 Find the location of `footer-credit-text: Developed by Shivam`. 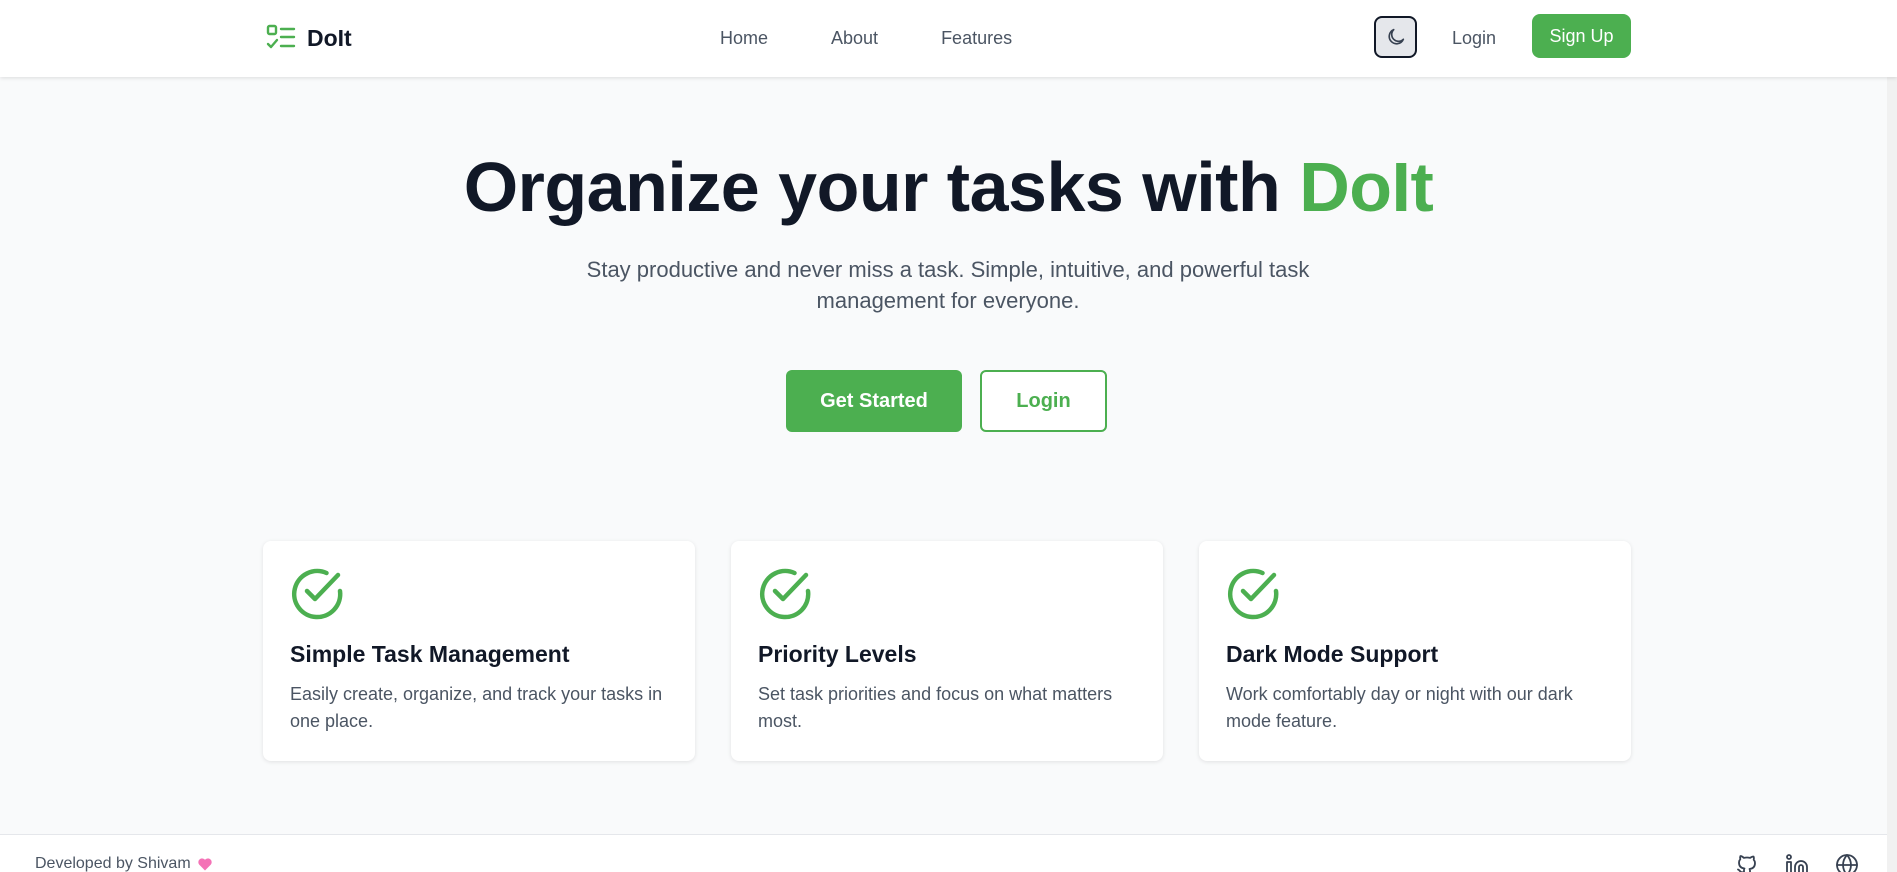

footer-credit-text: Developed by Shivam is located at coordinates (113, 863).